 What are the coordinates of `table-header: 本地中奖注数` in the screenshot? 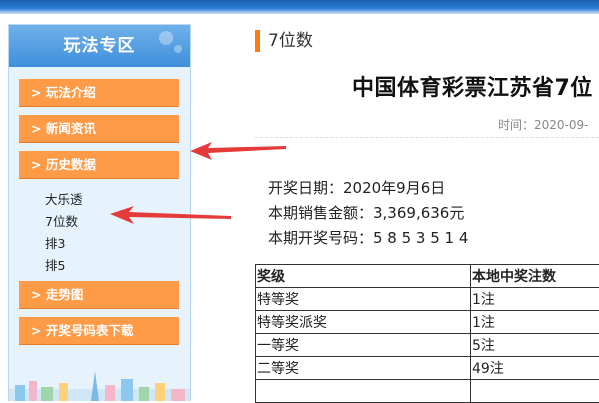 It's located at (535, 276).